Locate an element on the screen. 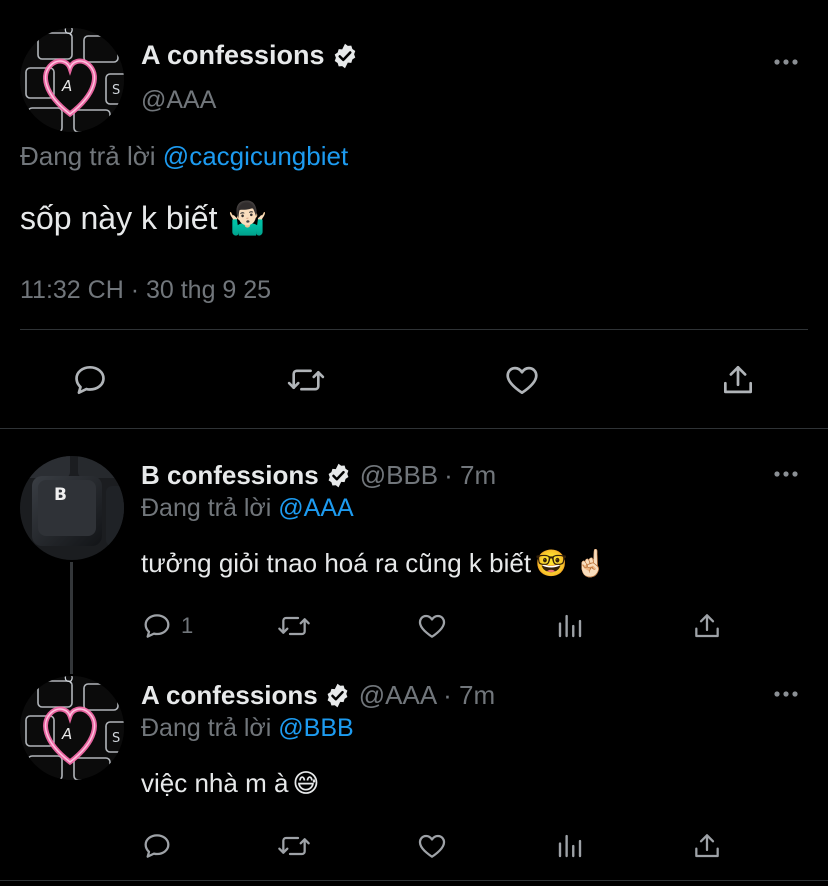 The height and width of the screenshot is (886, 828). replying-to: Đang trả lời @AAA is located at coordinates (247, 508).